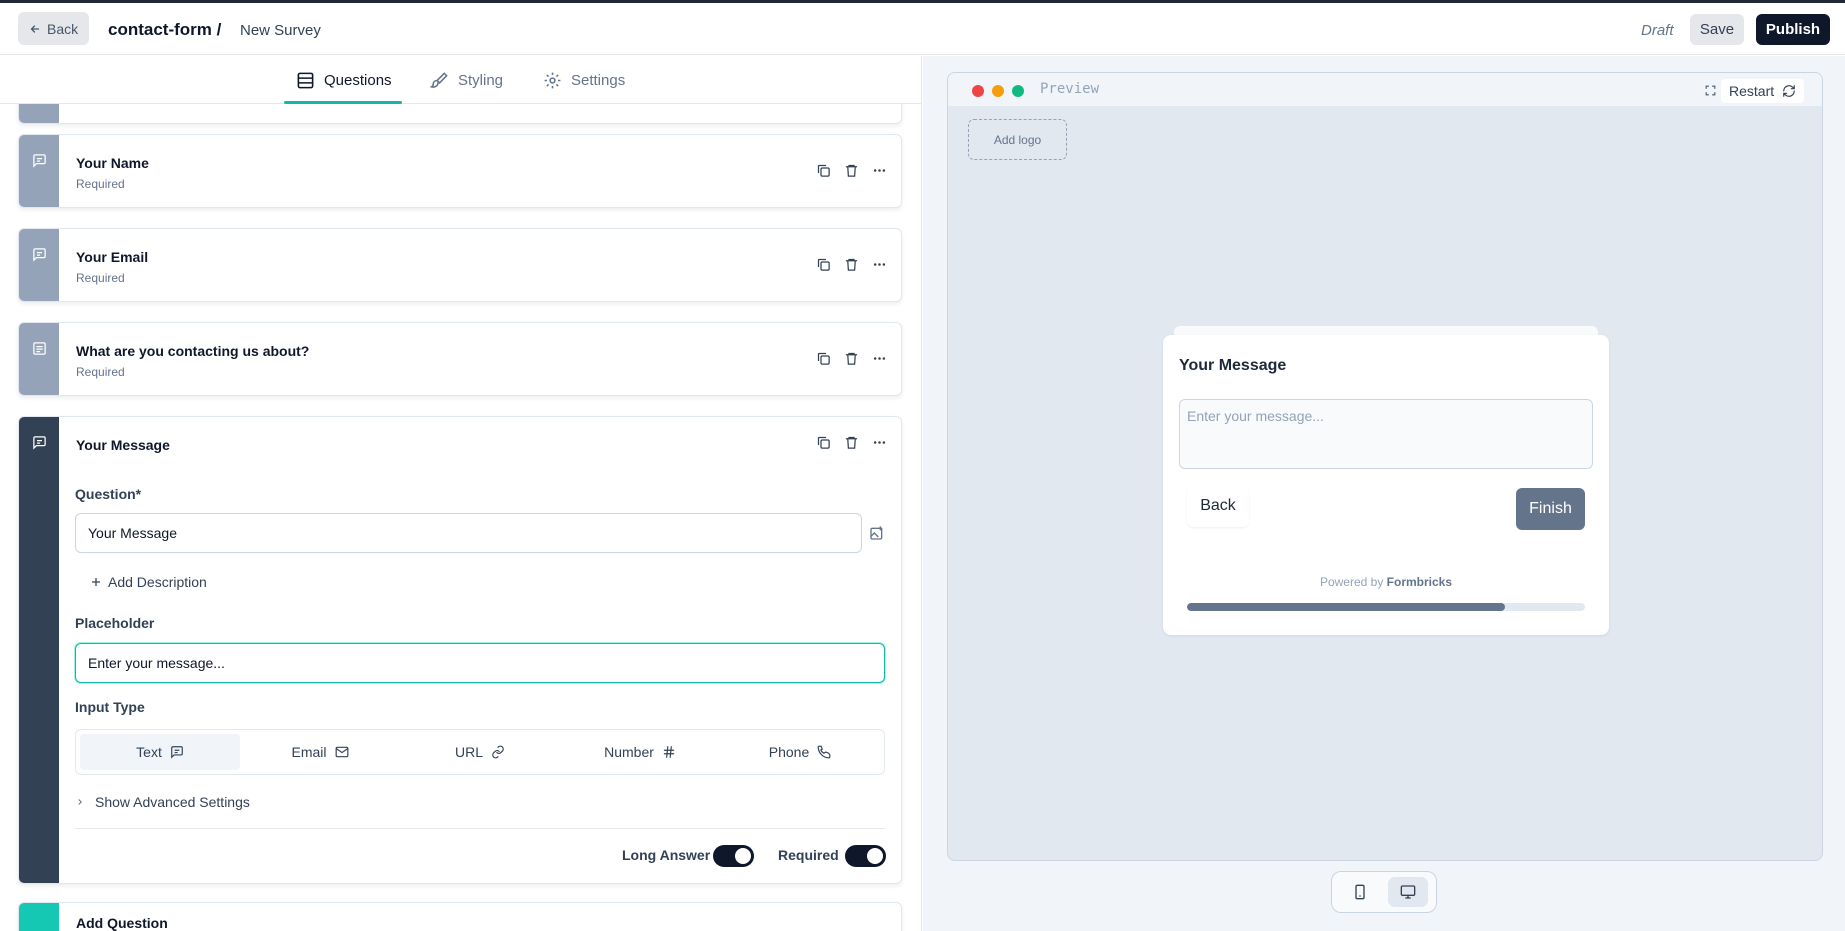  I want to click on advanced-settings-toggle: Show Advanced Settings, so click(162, 802).